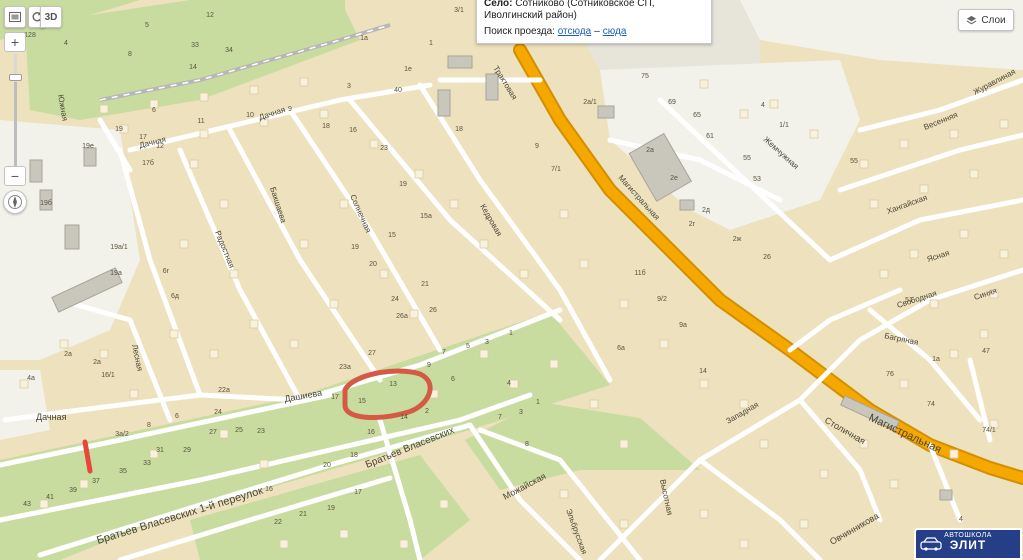 This screenshot has height=560, width=1023. Describe the element at coordinates (73, 490) in the screenshot. I see `house-number: 39` at that location.